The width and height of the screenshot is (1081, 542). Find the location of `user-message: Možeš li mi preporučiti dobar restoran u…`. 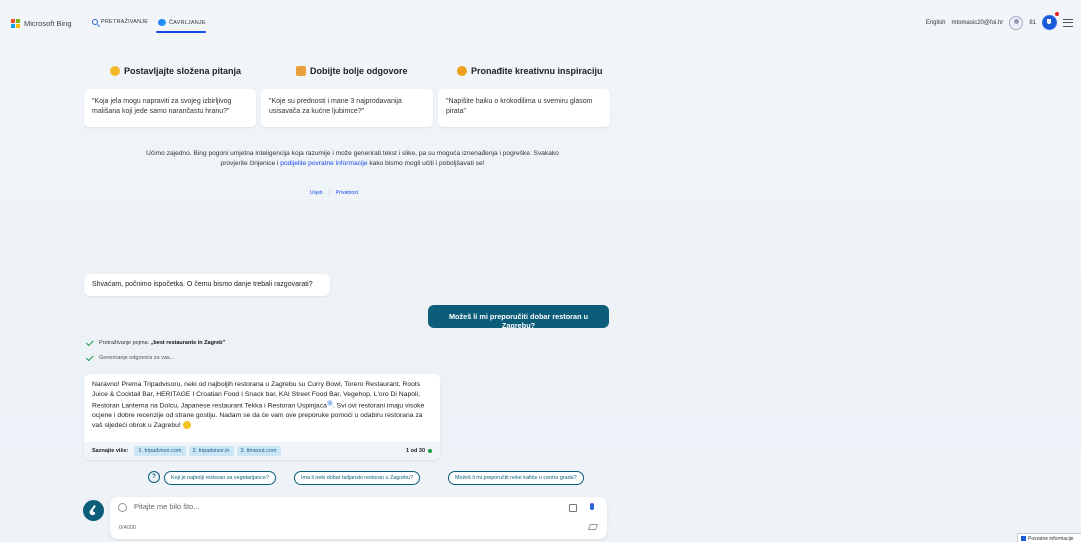

user-message: Možeš li mi preporučiti dobar restoran u… is located at coordinates (518, 317).